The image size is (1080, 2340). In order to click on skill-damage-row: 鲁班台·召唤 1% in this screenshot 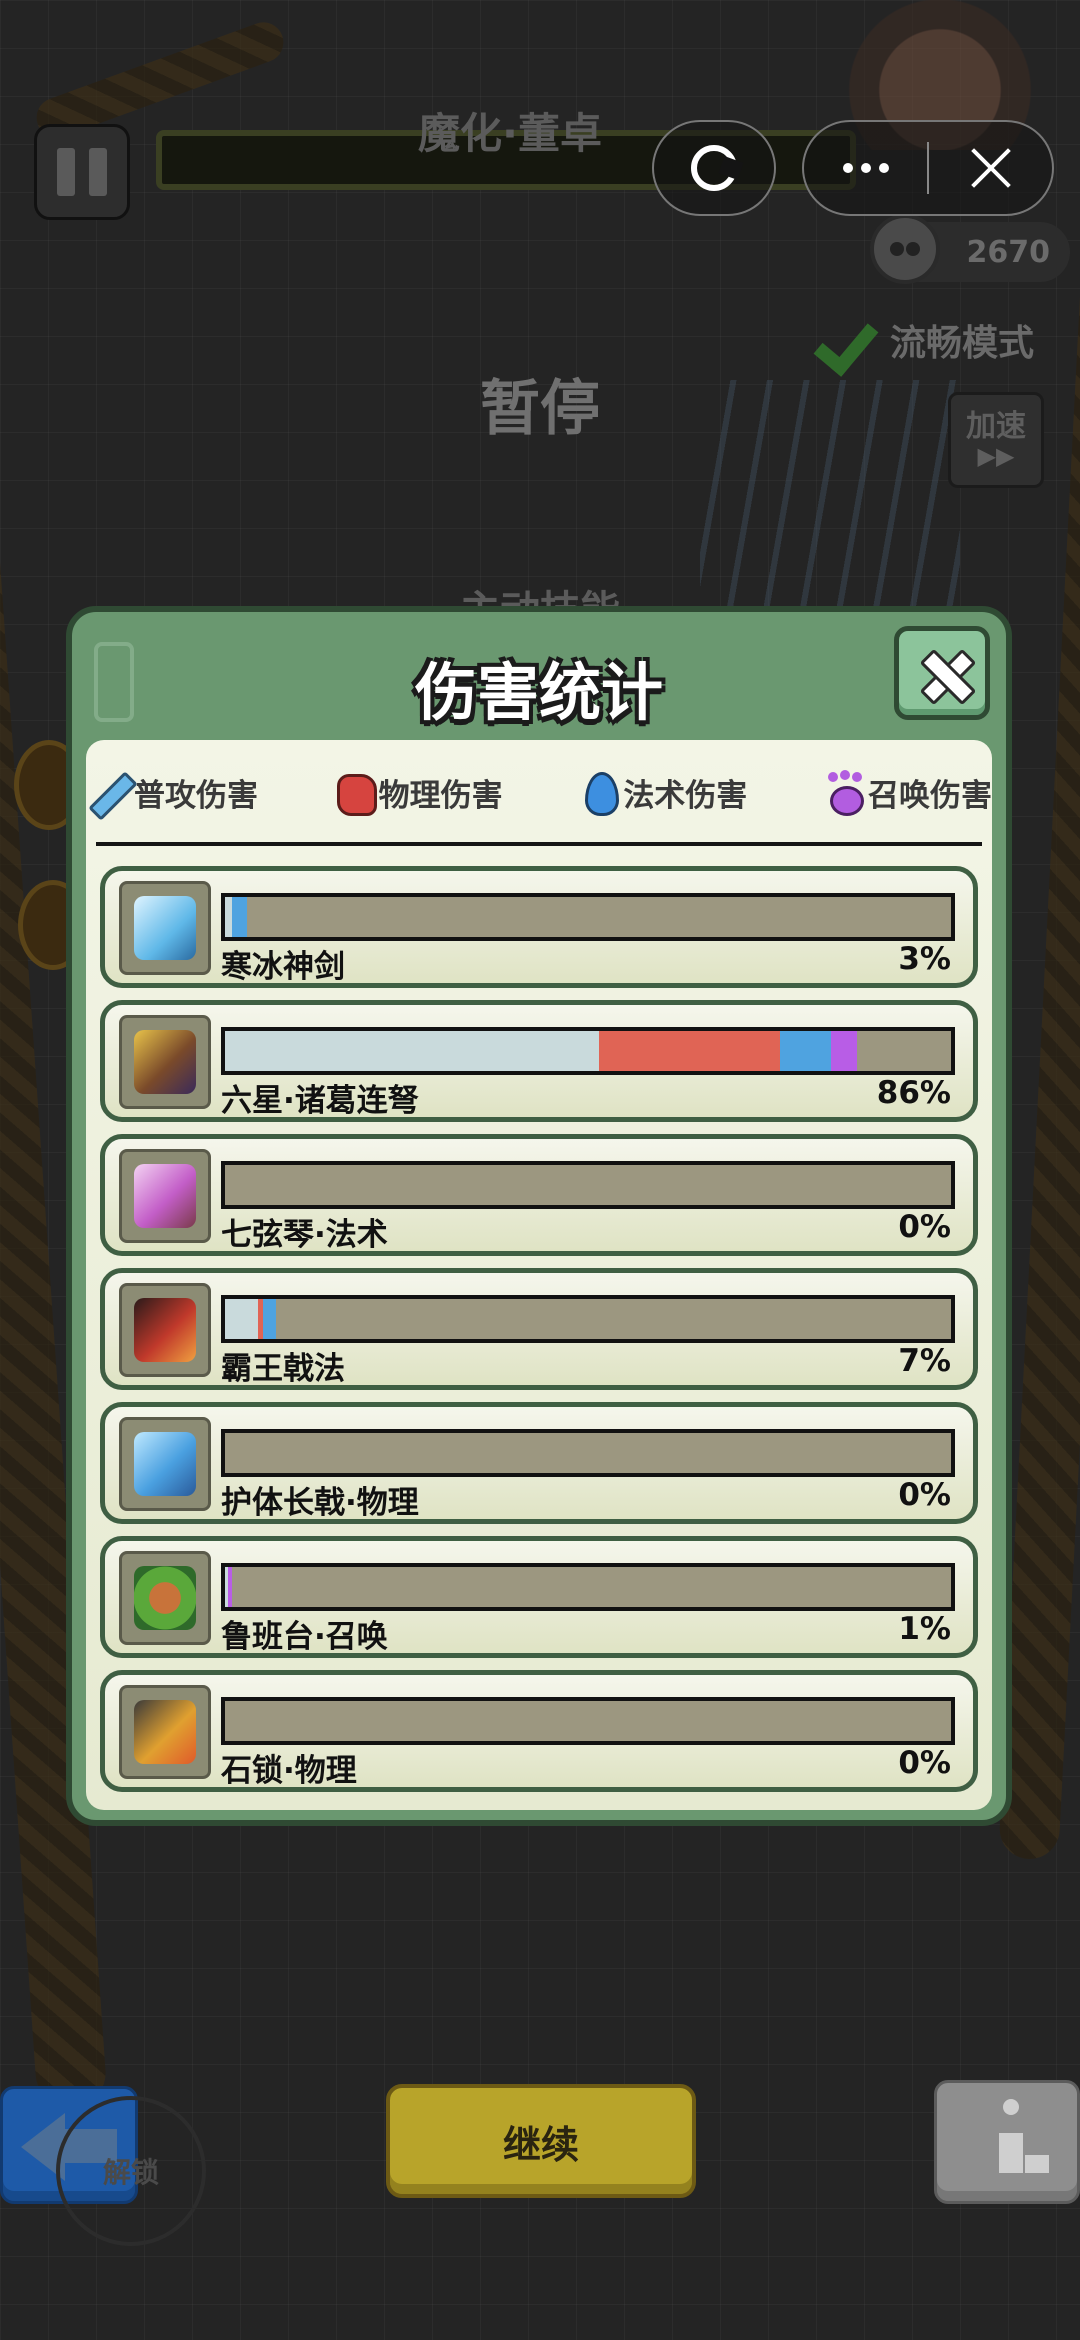, I will do `click(539, 1597)`.